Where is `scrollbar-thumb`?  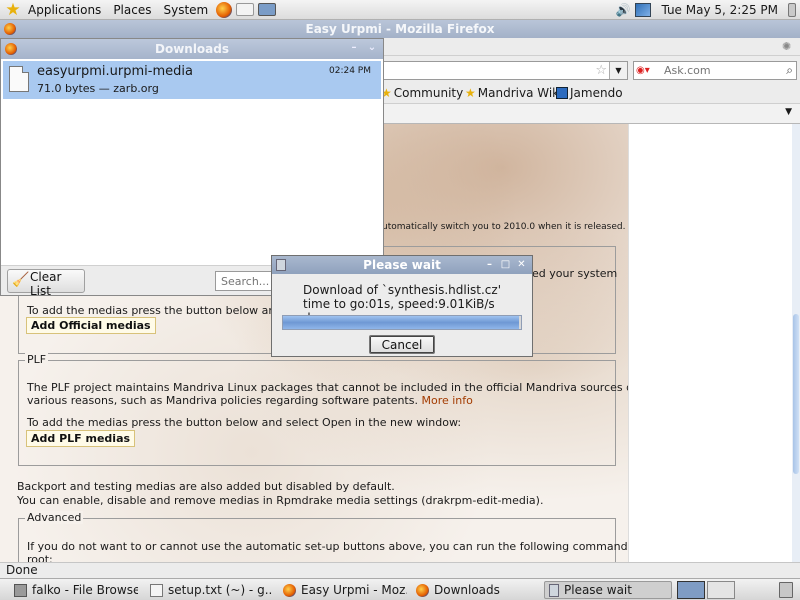
scrollbar-thumb is located at coordinates (796, 394).